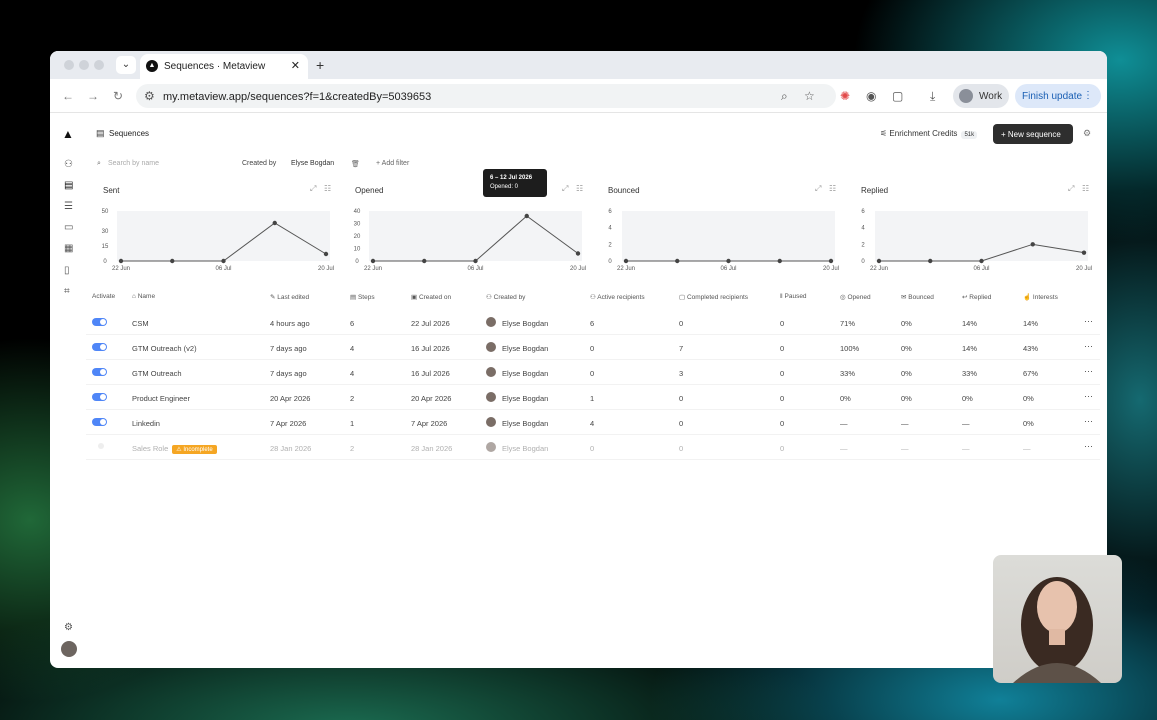 The image size is (1157, 720). Describe the element at coordinates (845, 96) in the screenshot. I see `extension-icon: ✺` at that location.